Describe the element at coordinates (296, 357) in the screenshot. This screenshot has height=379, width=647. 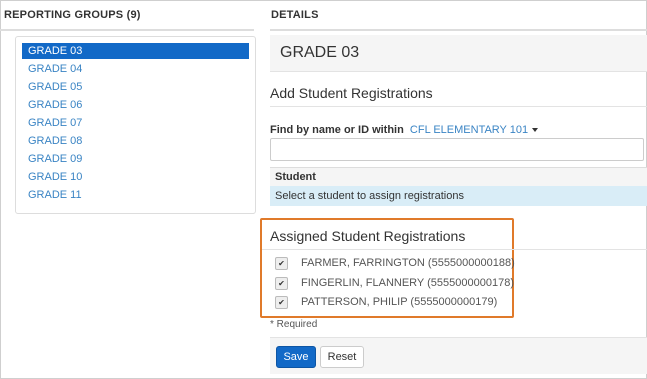
I see `save-button: Save` at that location.